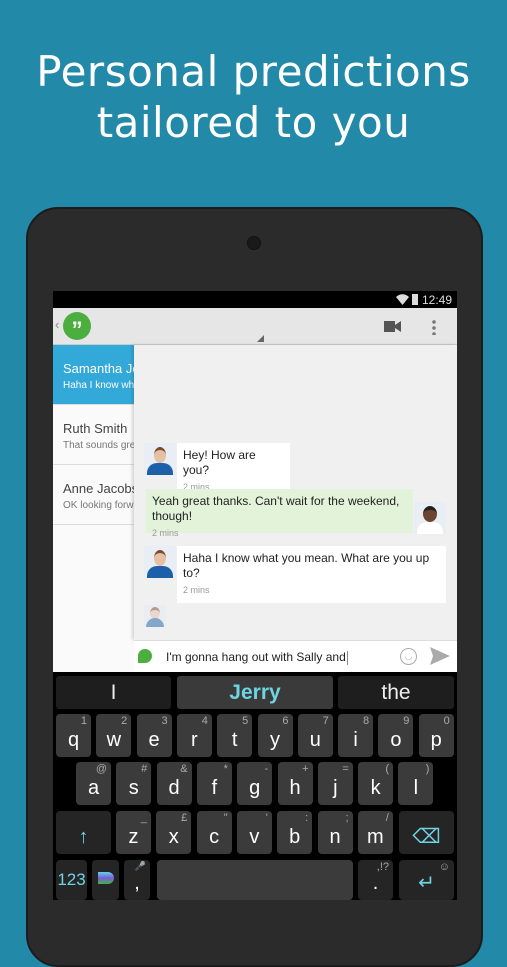 Image resolution: width=507 pixels, height=967 pixels. Describe the element at coordinates (426, 880) in the screenshot. I see `enter-key: ☺ ↵` at that location.